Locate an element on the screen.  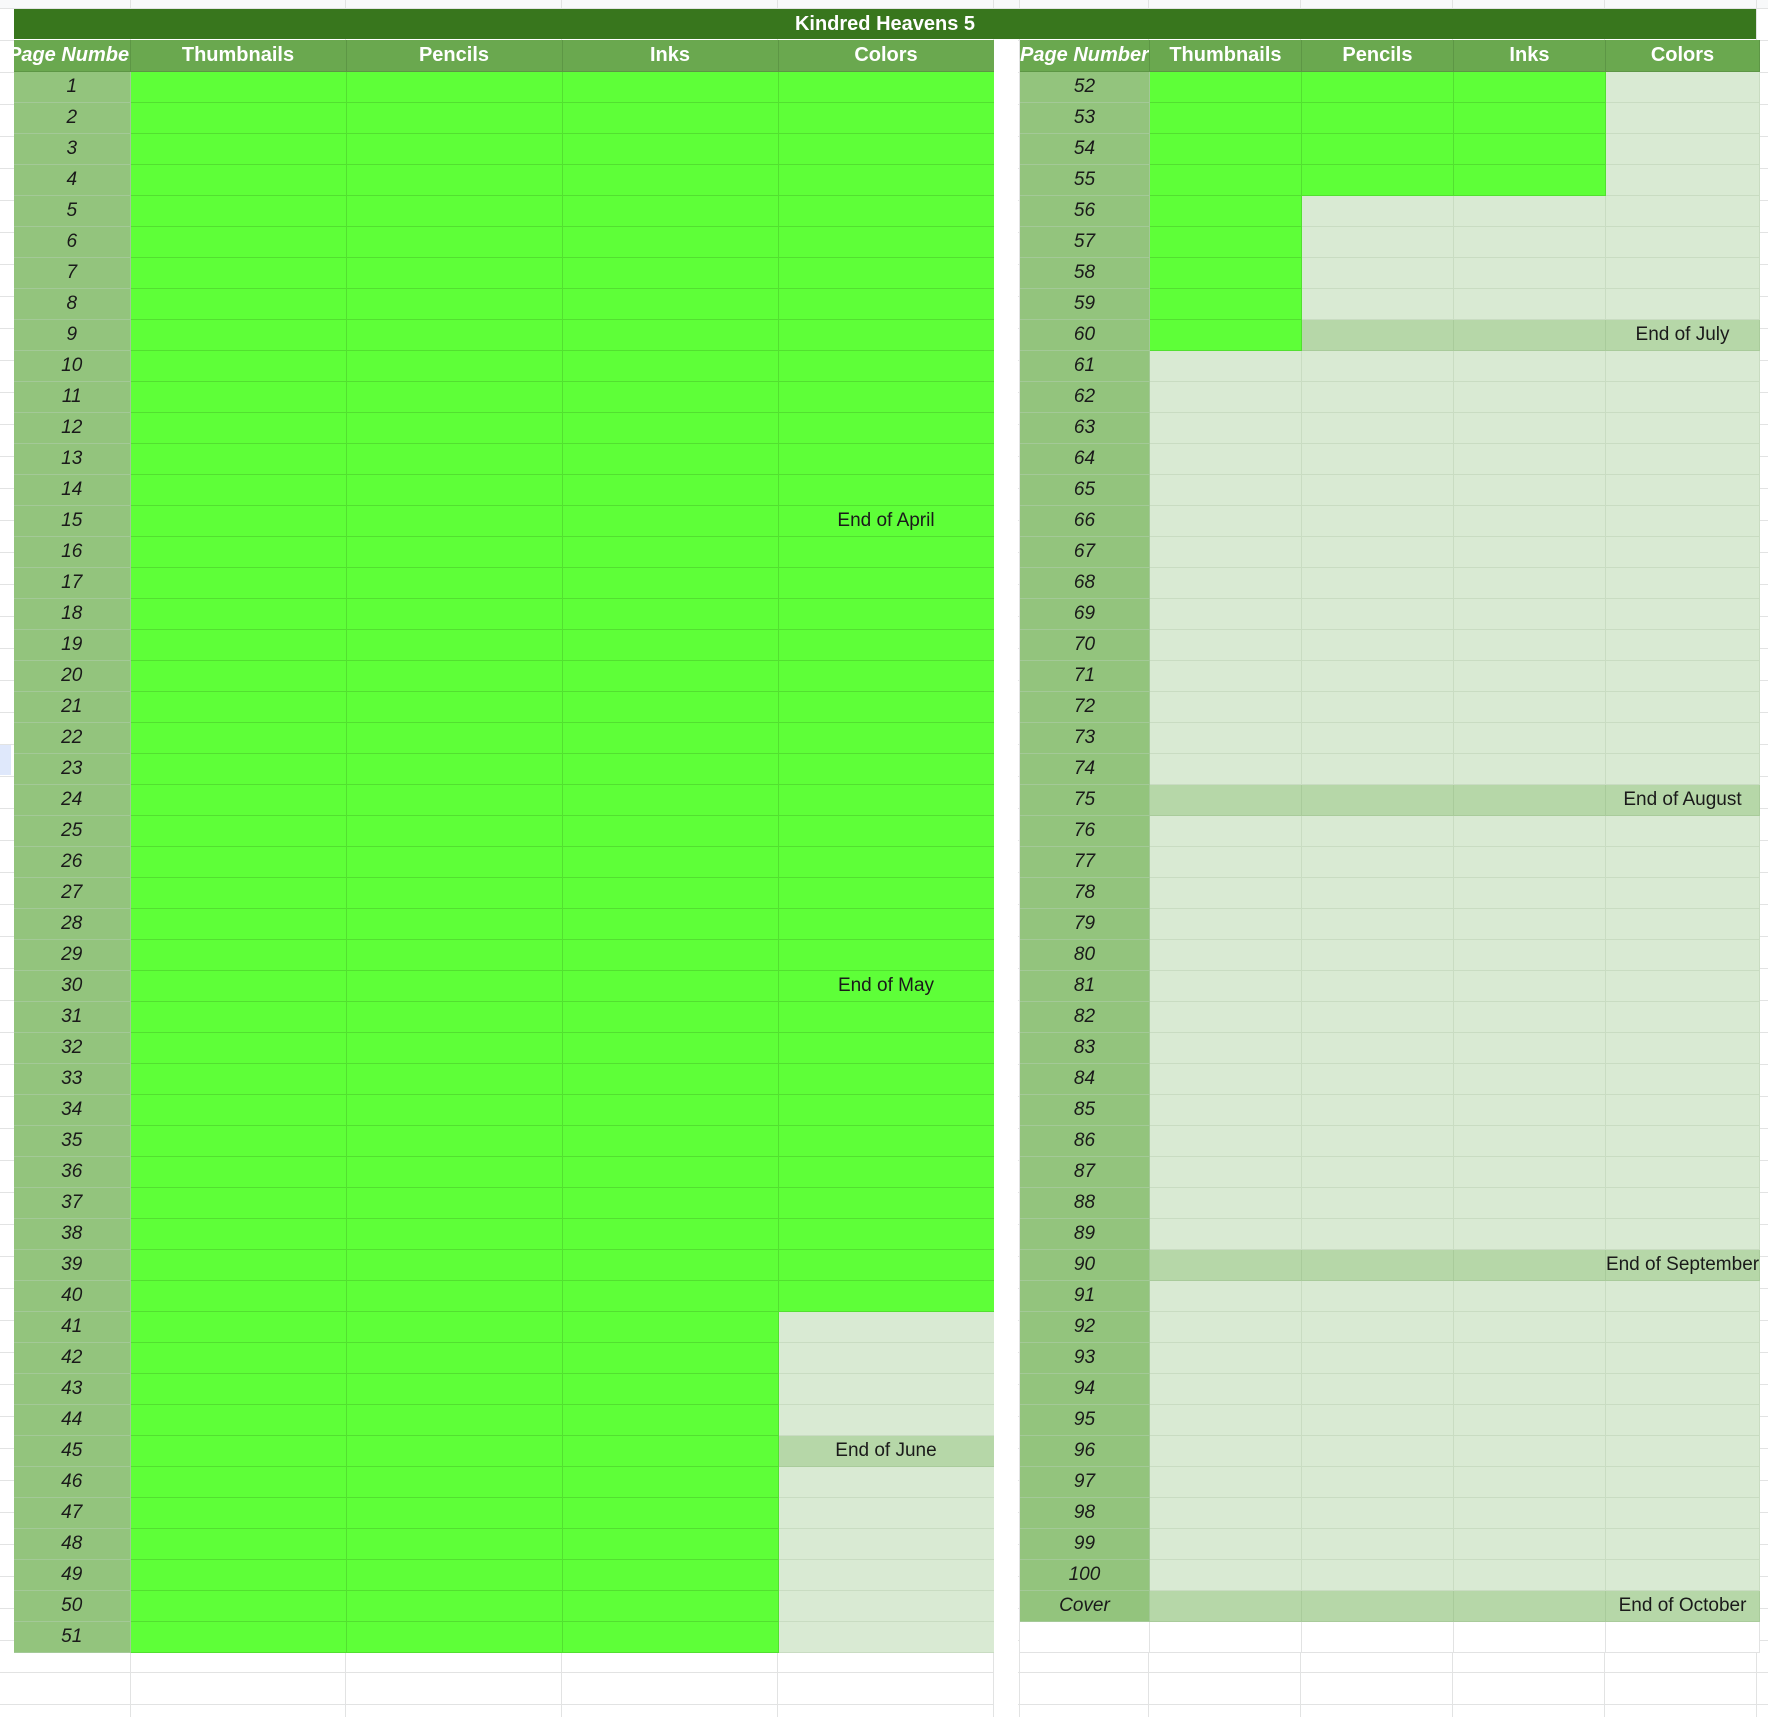
page-number-cell: 59 is located at coordinates (1085, 304).